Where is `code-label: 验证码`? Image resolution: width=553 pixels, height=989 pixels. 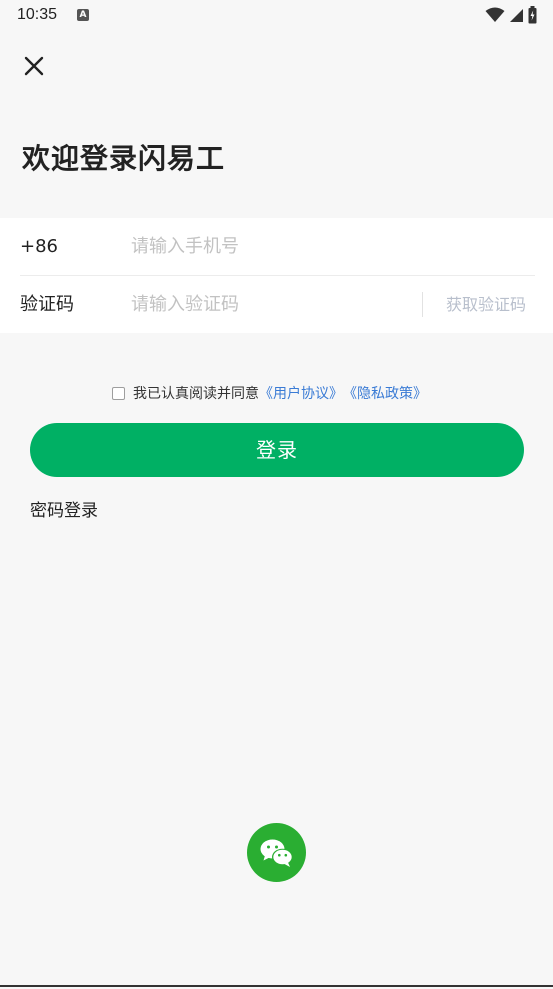 code-label: 验证码 is located at coordinates (47, 304).